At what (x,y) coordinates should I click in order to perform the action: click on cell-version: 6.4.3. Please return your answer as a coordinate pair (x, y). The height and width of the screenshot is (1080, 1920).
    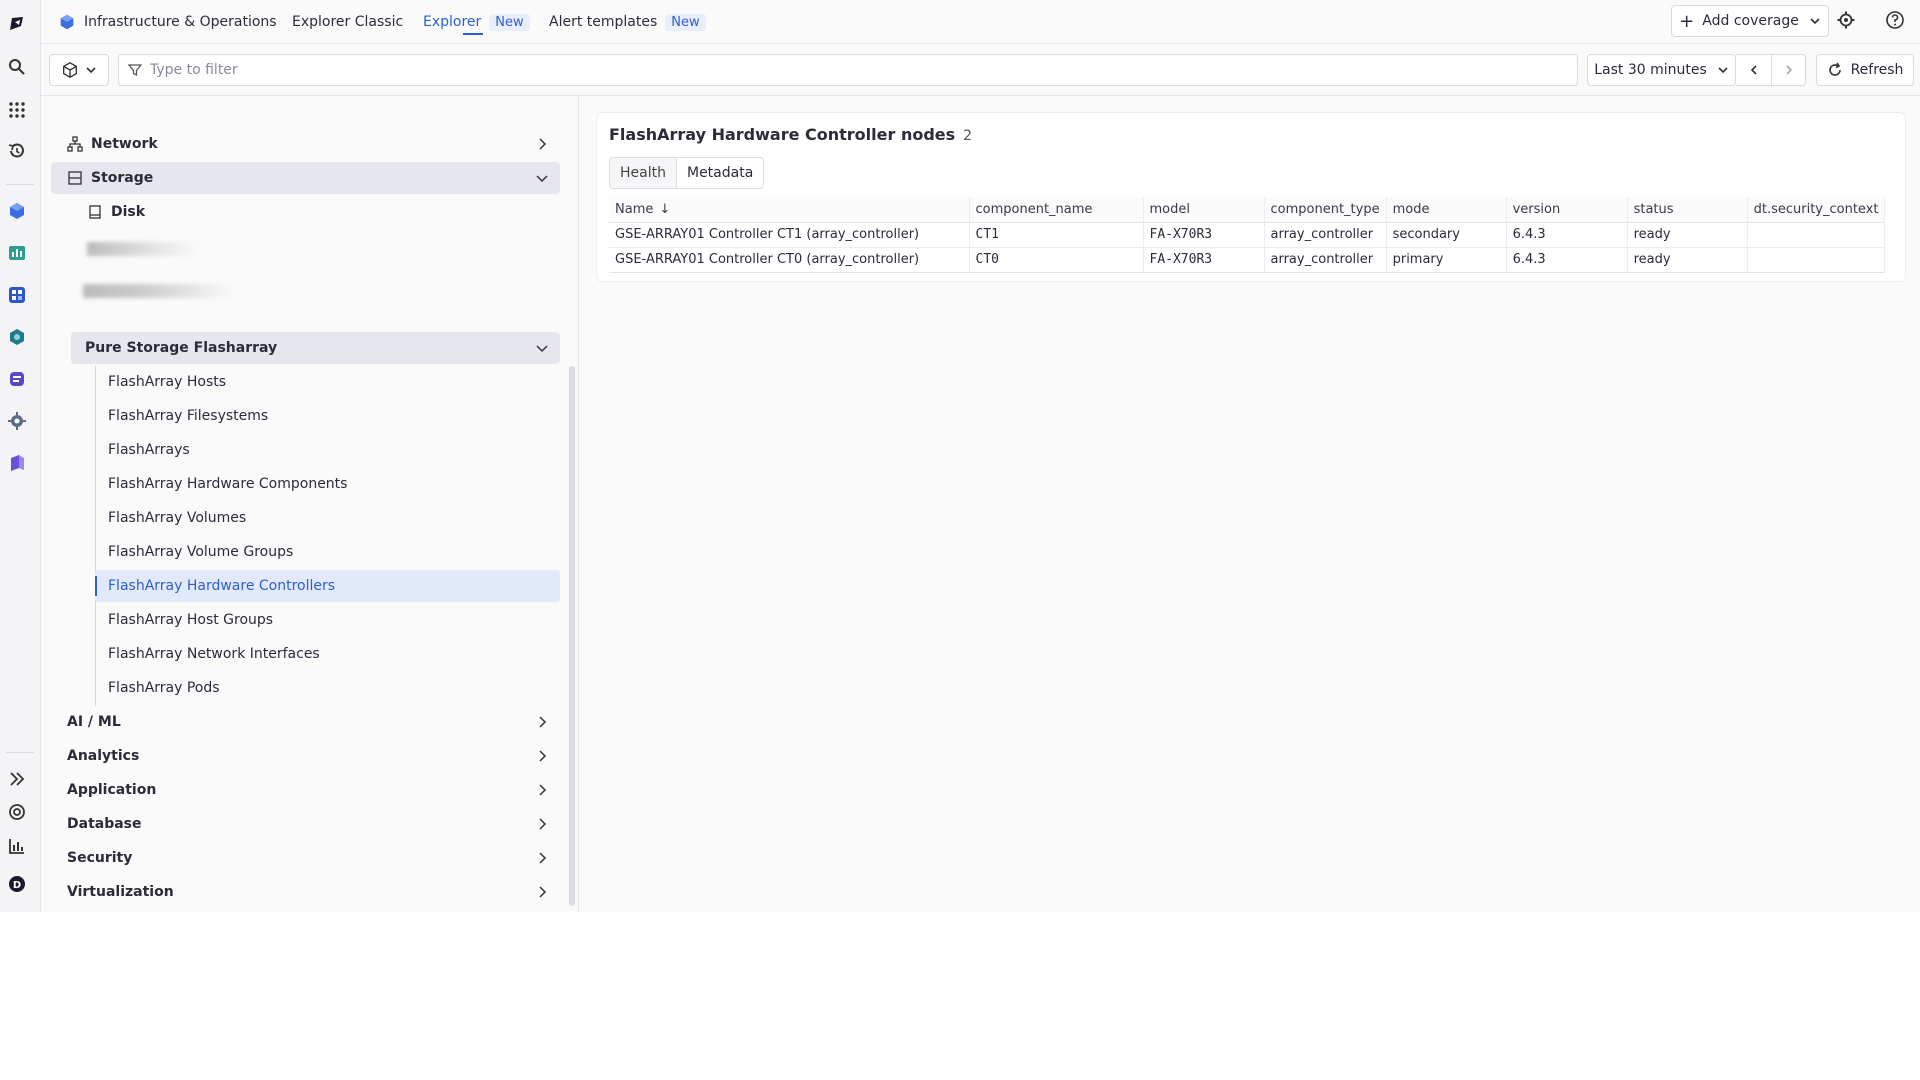
    Looking at the image, I should click on (1567, 235).